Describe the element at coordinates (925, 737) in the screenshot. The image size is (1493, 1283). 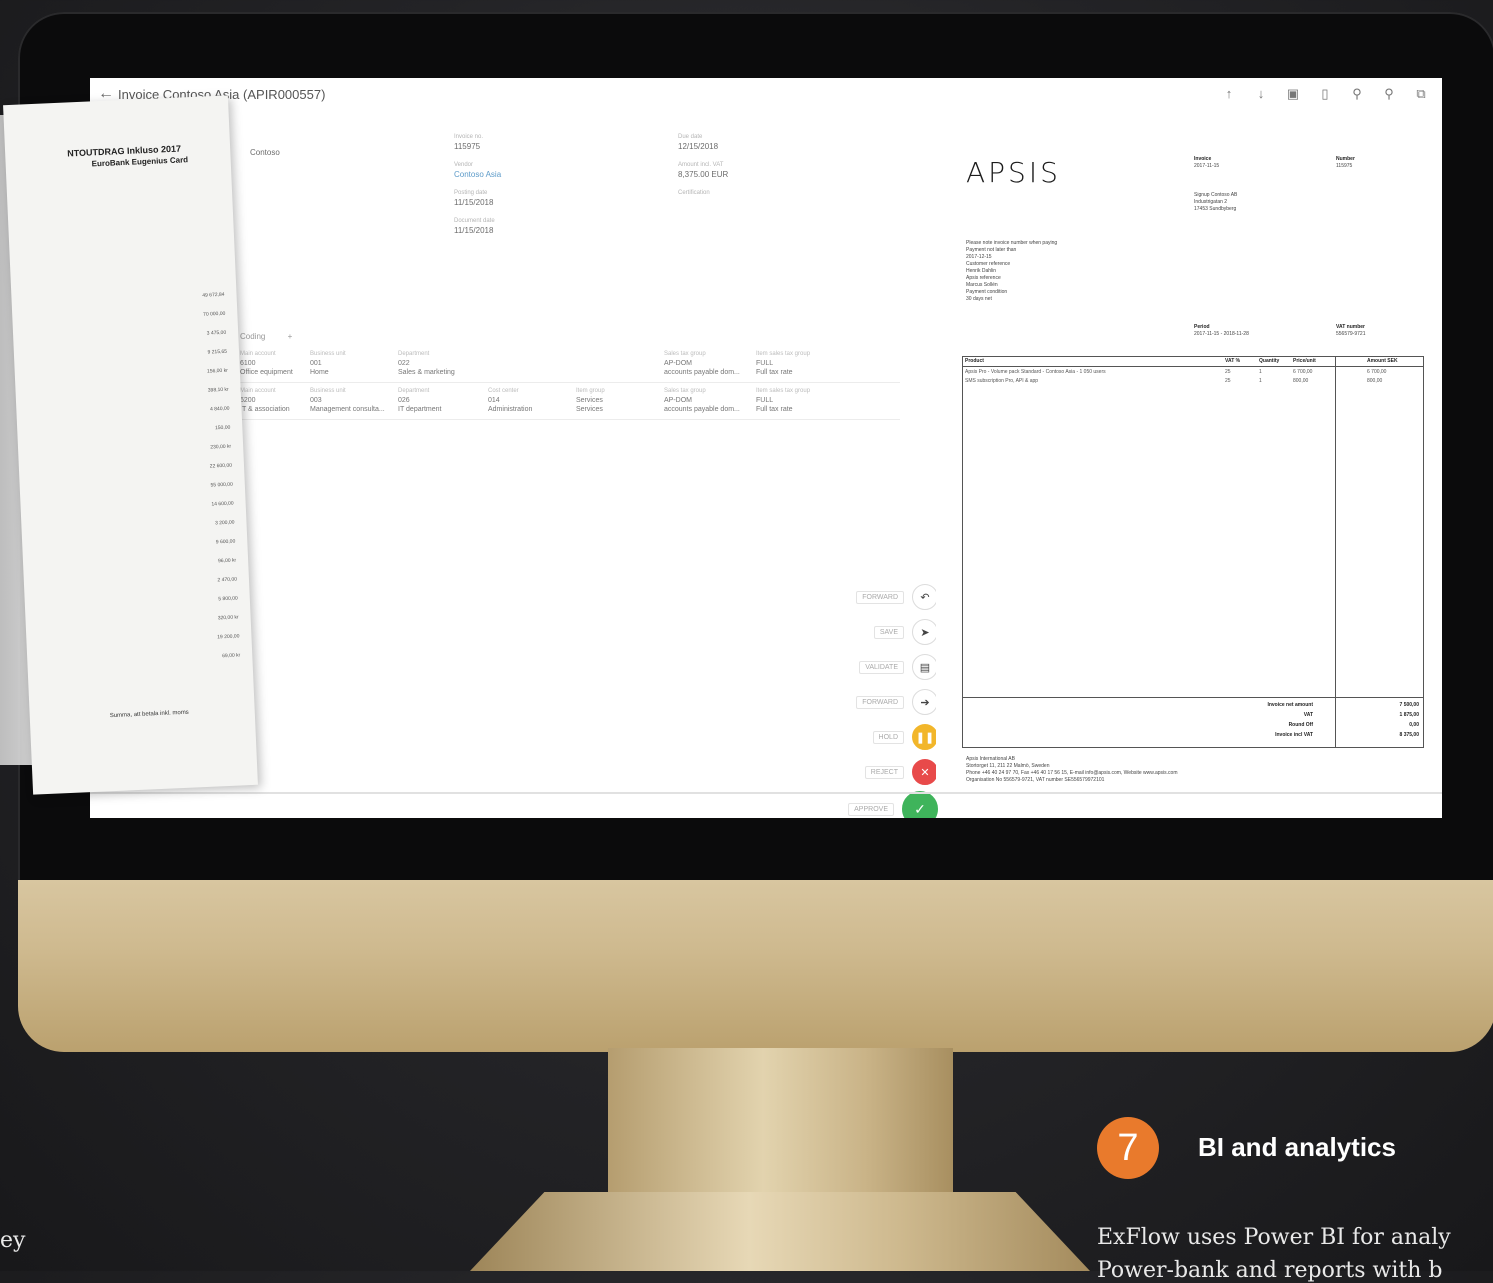
I see `pause-icon: ❚❚` at that location.